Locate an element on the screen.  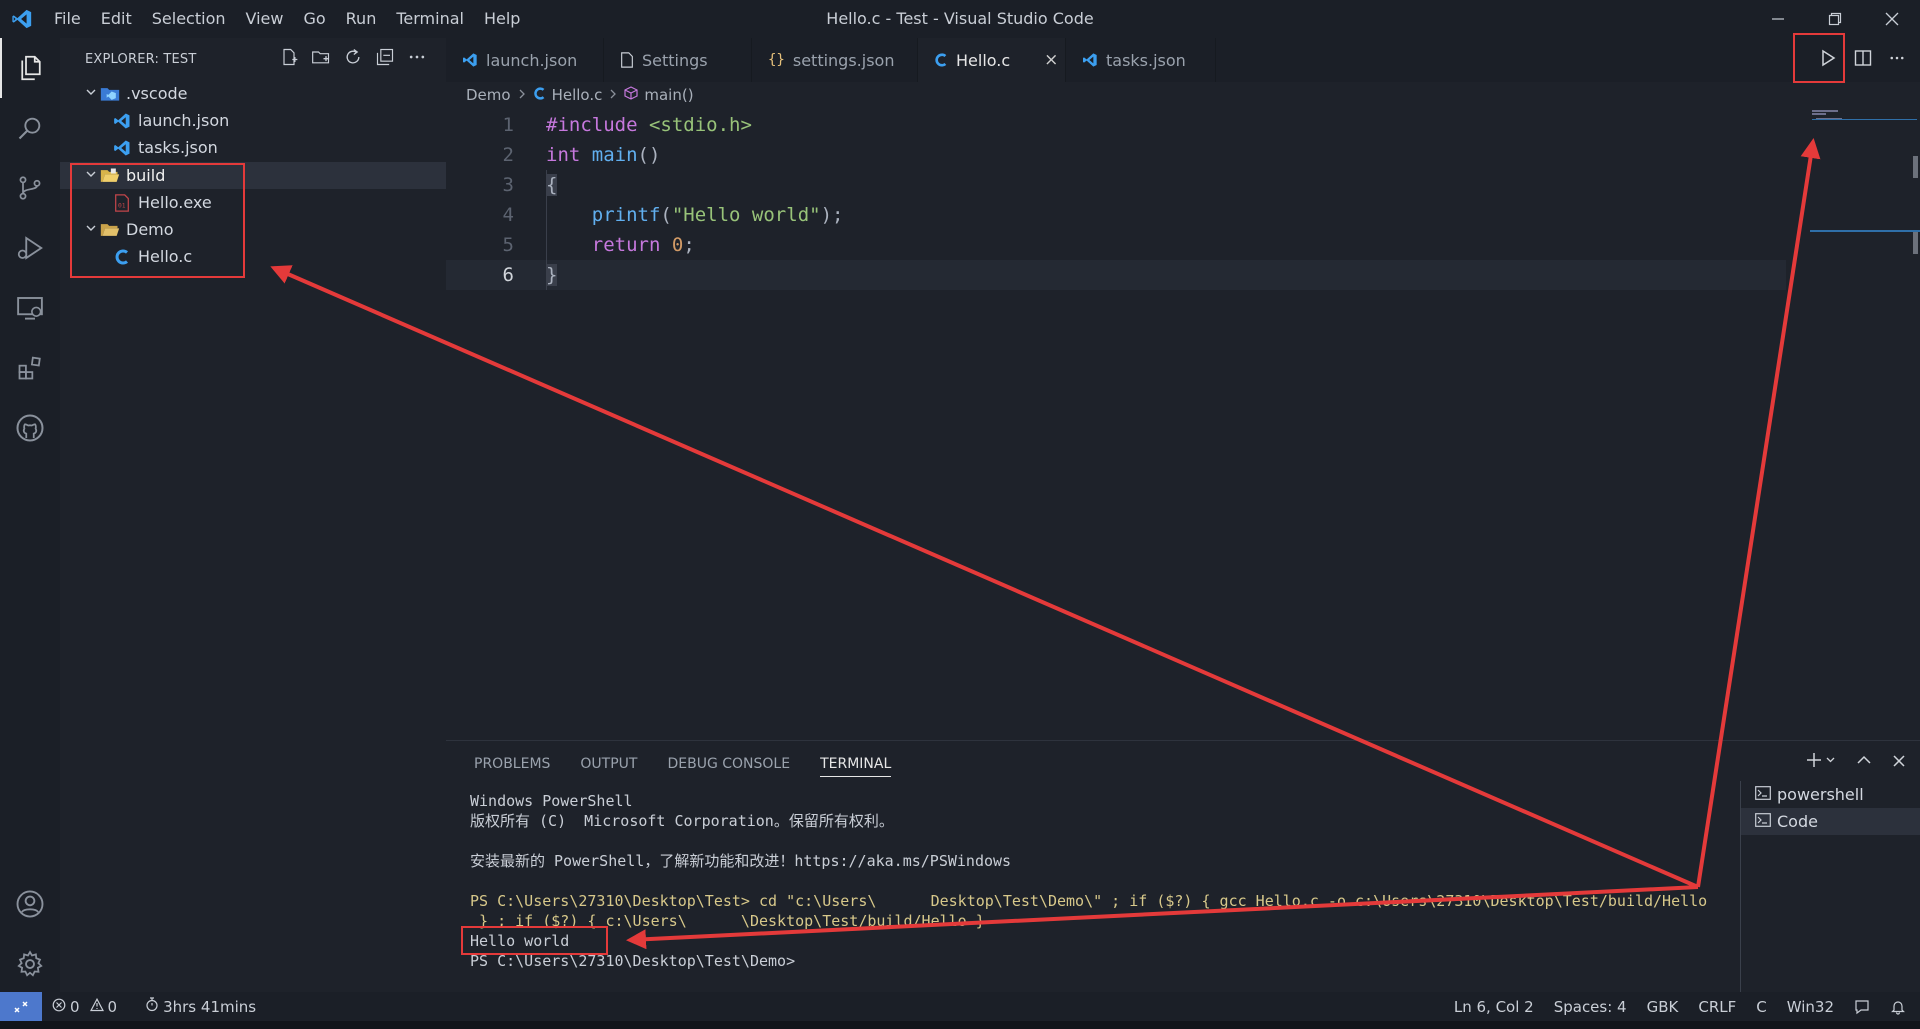
warning-count: 0 is located at coordinates (112, 1006).